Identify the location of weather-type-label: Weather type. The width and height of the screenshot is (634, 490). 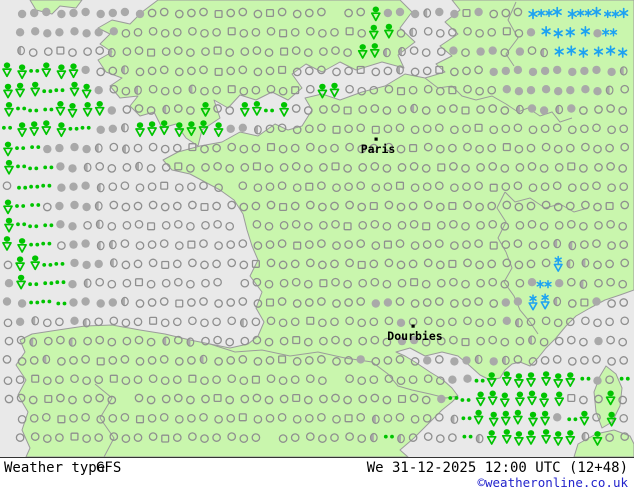
(55, 468).